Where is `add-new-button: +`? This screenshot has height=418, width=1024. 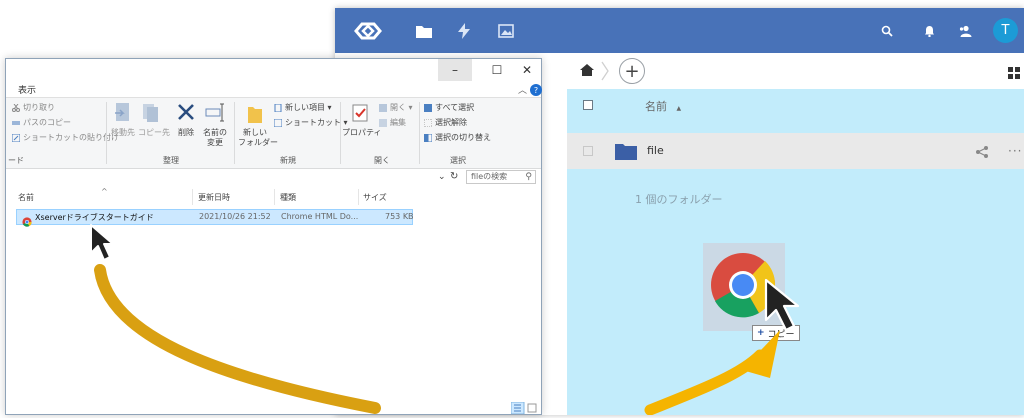
add-new-button: + is located at coordinates (632, 71).